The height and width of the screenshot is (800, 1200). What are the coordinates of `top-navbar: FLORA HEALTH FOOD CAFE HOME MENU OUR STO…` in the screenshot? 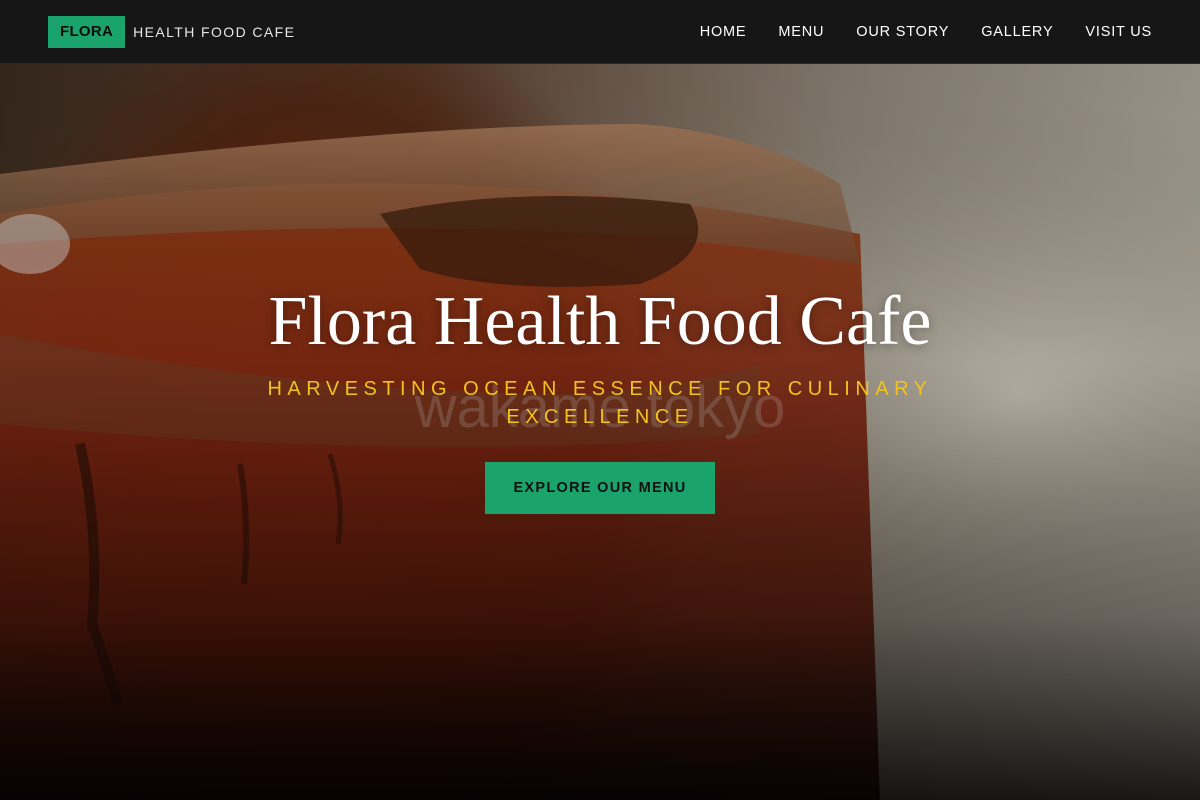 It's located at (600, 32).